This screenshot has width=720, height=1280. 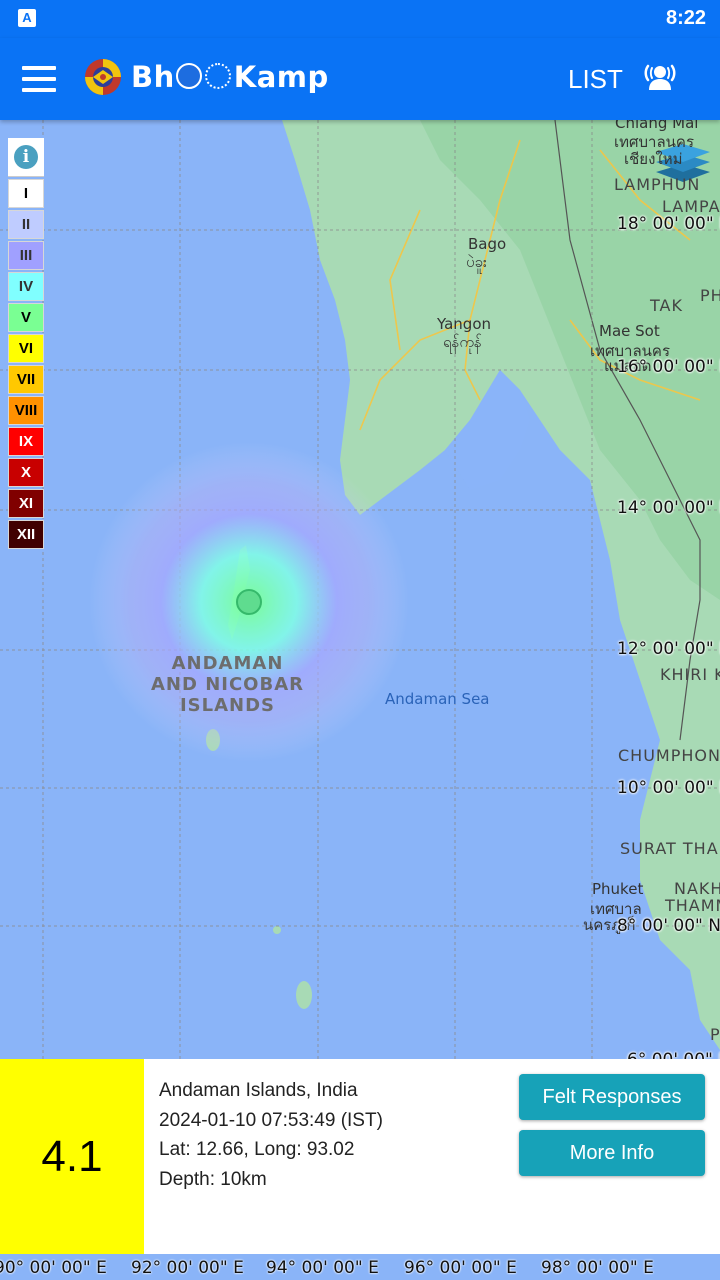 I want to click on place-ph: PH, so click(x=710, y=295).